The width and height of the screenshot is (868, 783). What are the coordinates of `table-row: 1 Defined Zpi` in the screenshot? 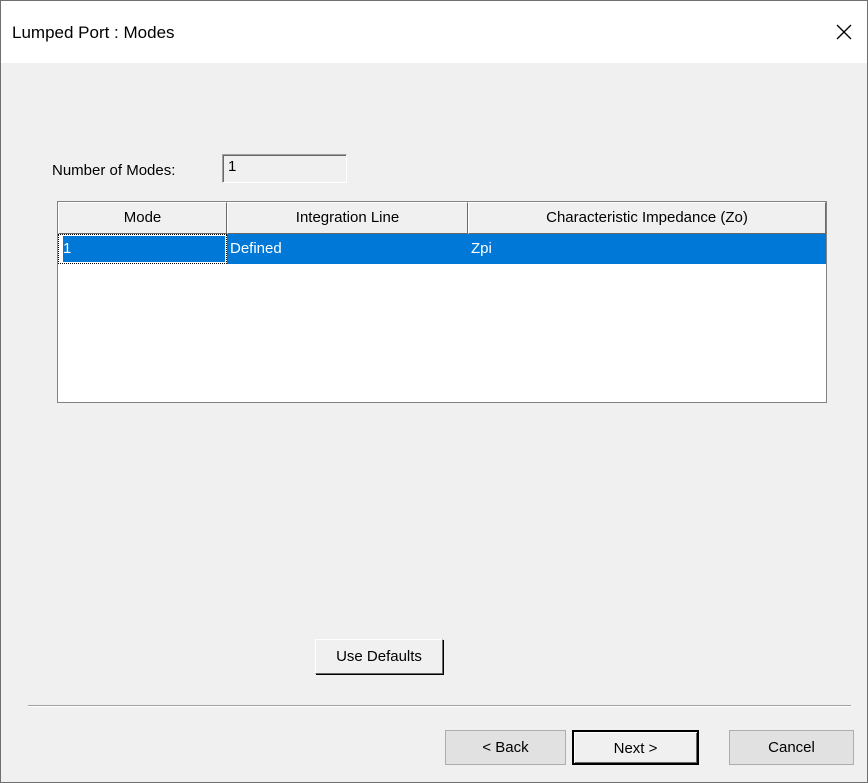 It's located at (442, 249).